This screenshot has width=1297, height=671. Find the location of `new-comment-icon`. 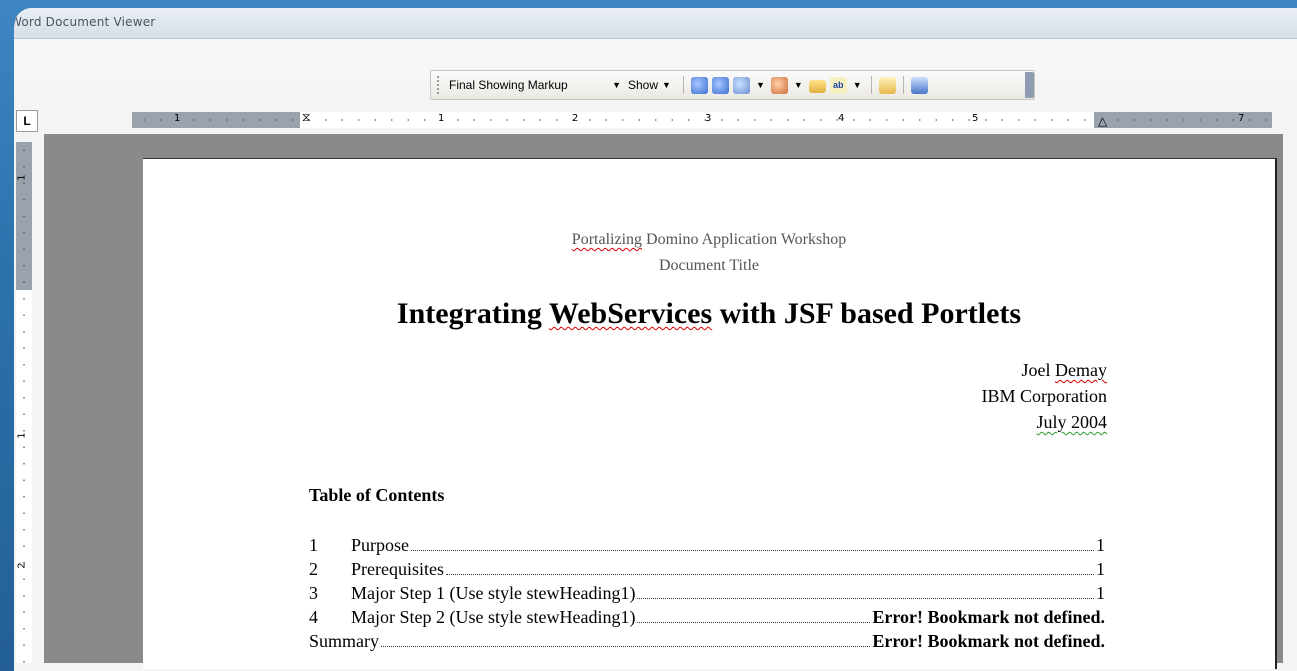

new-comment-icon is located at coordinates (817, 86).